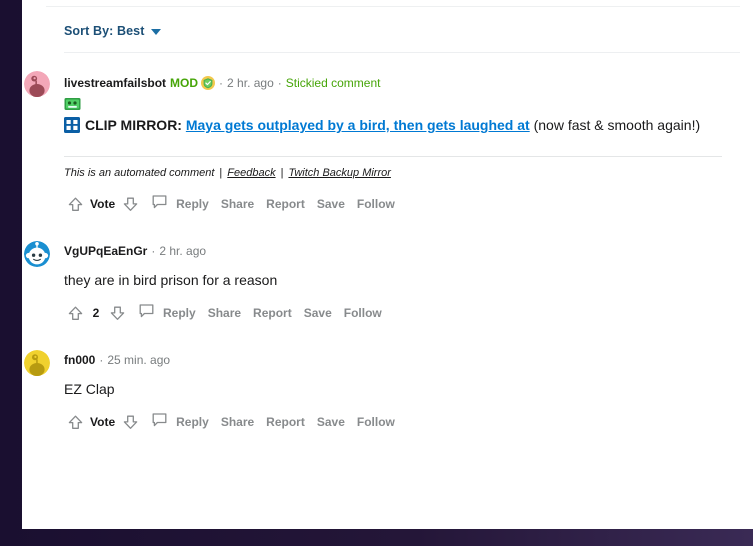 The width and height of the screenshot is (753, 546). Describe the element at coordinates (251, 173) in the screenshot. I see `feedback-link: Feedback` at that location.